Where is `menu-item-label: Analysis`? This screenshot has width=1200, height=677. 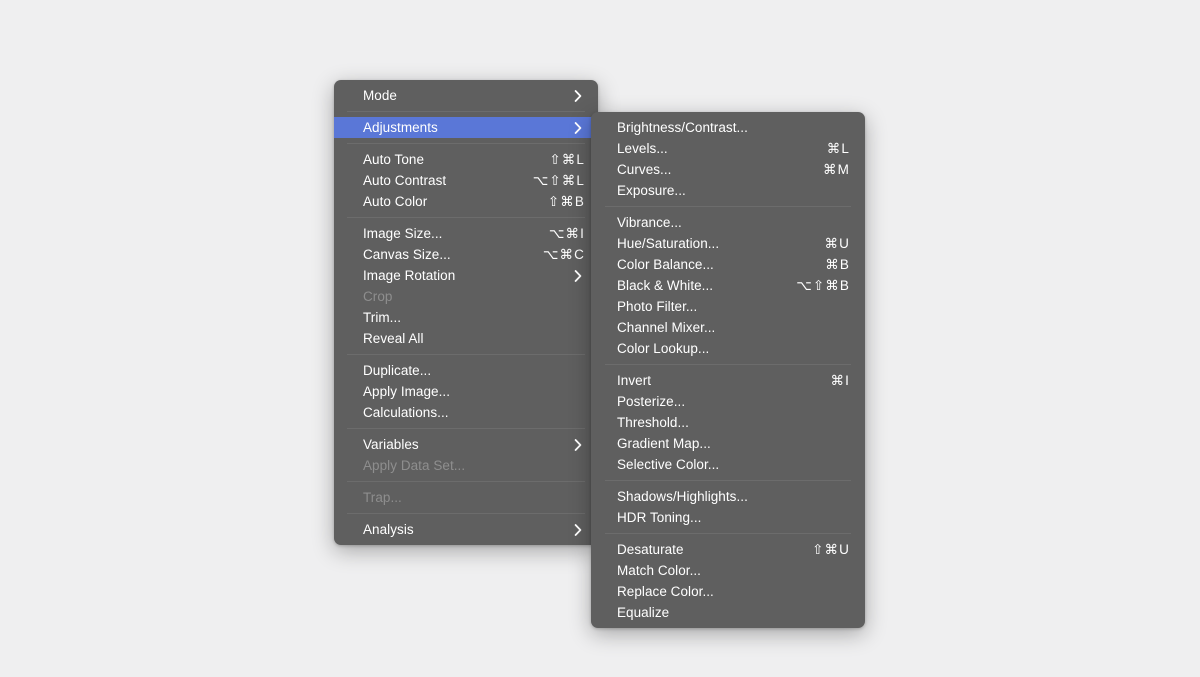 menu-item-label: Analysis is located at coordinates (388, 529).